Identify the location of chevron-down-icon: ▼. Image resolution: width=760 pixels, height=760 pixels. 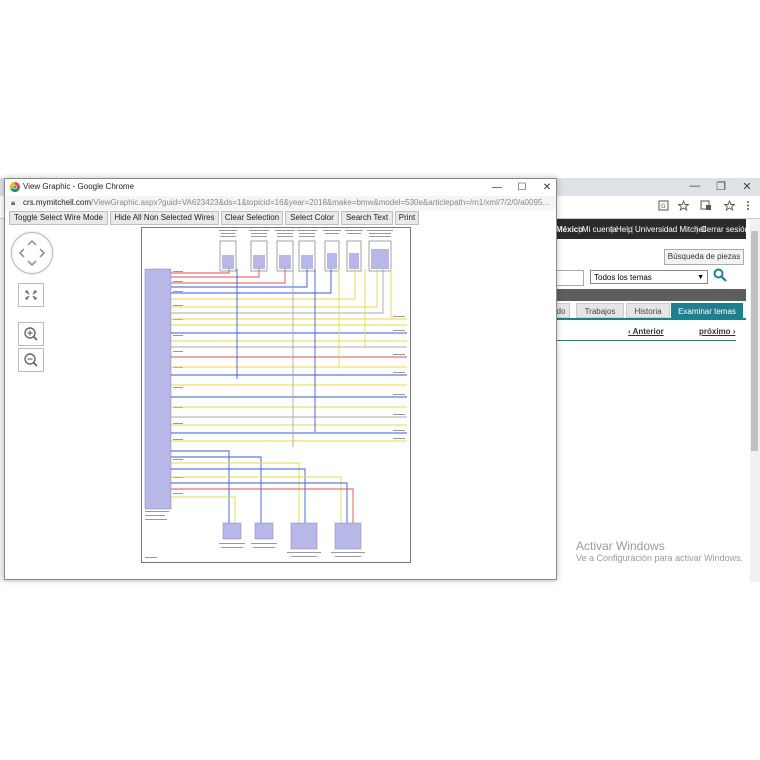
(700, 277).